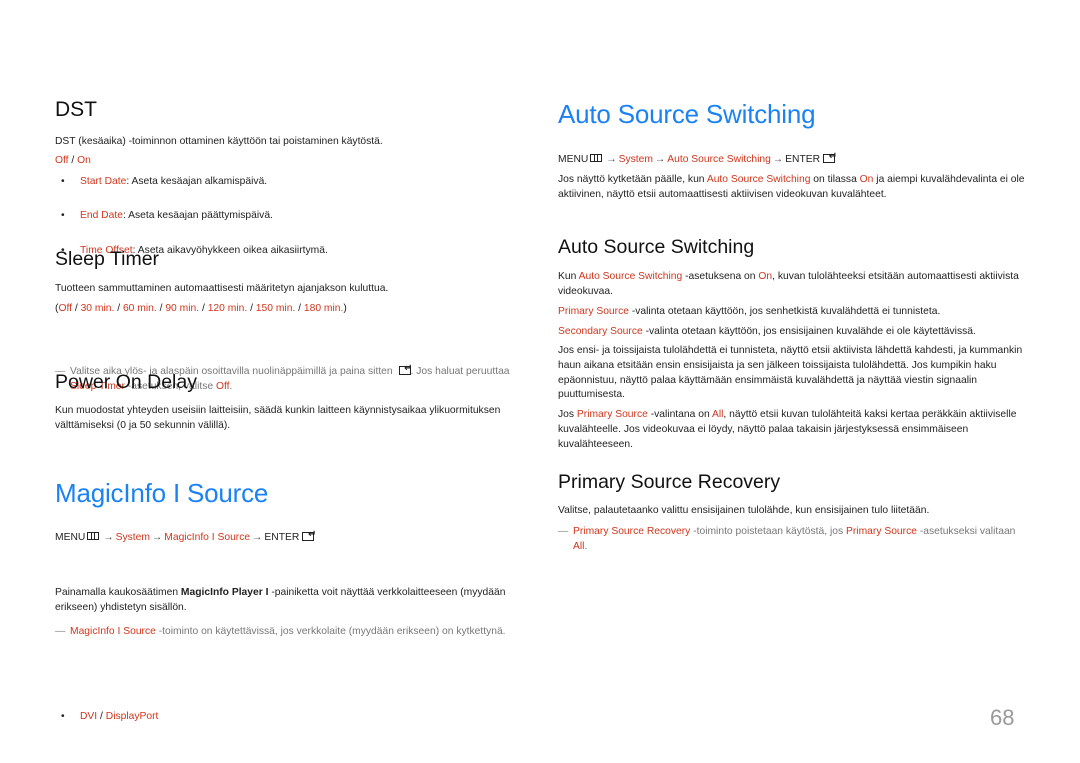 This screenshot has width=1080, height=763. Describe the element at coordinates (656, 247) in the screenshot. I see `auto-source-switching-subheading: Auto Source Switching` at that location.